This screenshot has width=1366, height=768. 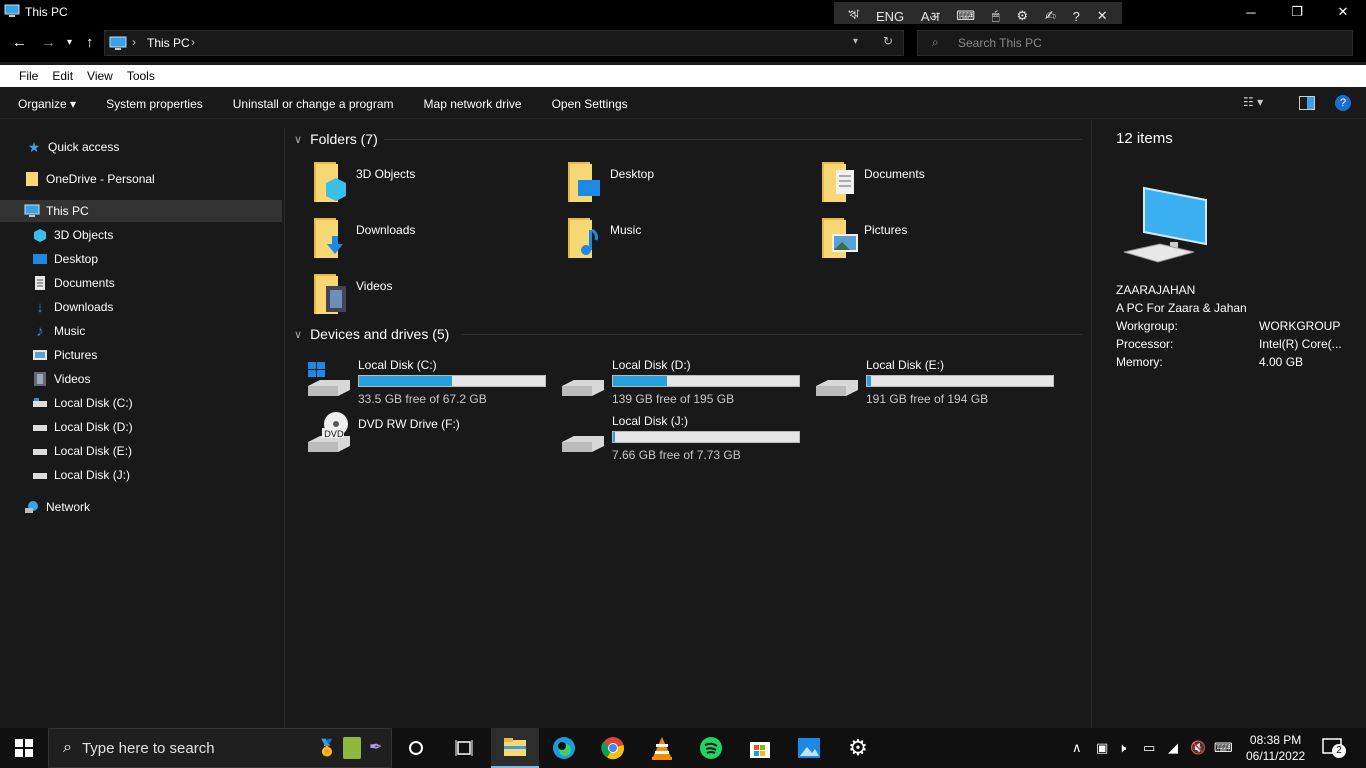 What do you see at coordinates (168, 43) in the screenshot?
I see `breadcrumb-this-pc: This PC` at bounding box center [168, 43].